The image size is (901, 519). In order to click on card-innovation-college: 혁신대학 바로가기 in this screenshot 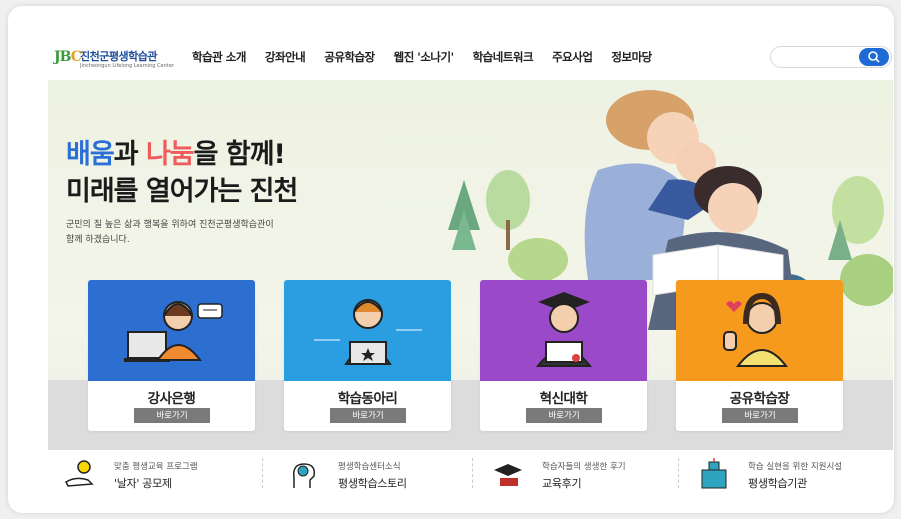, I will do `click(563, 355)`.